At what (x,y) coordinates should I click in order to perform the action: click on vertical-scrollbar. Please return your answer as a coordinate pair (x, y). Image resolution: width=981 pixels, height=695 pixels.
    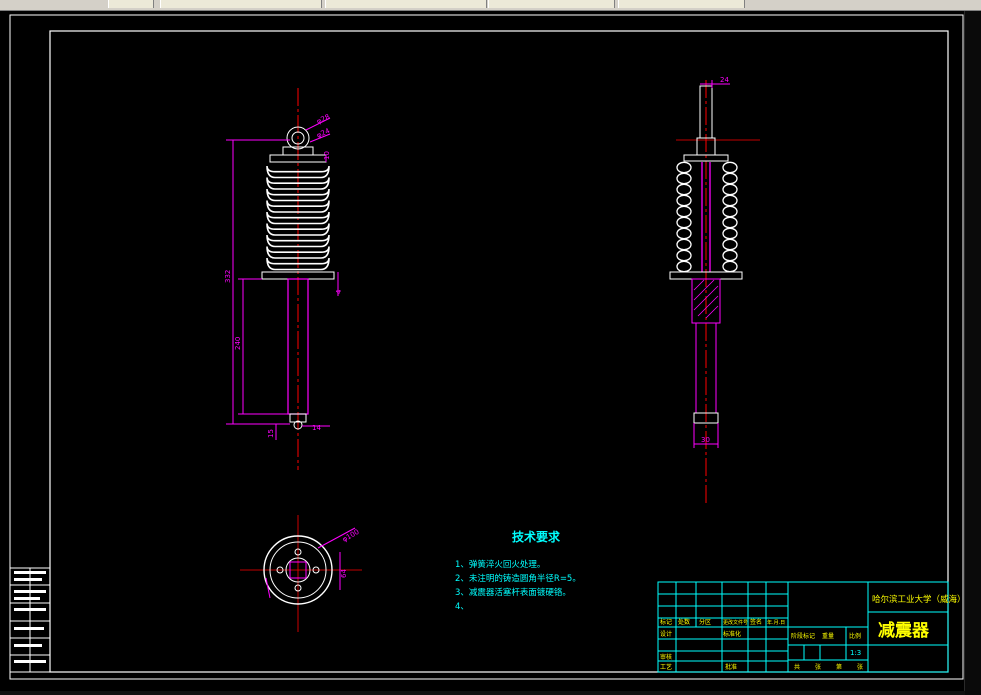
    Looking at the image, I should click on (972, 353).